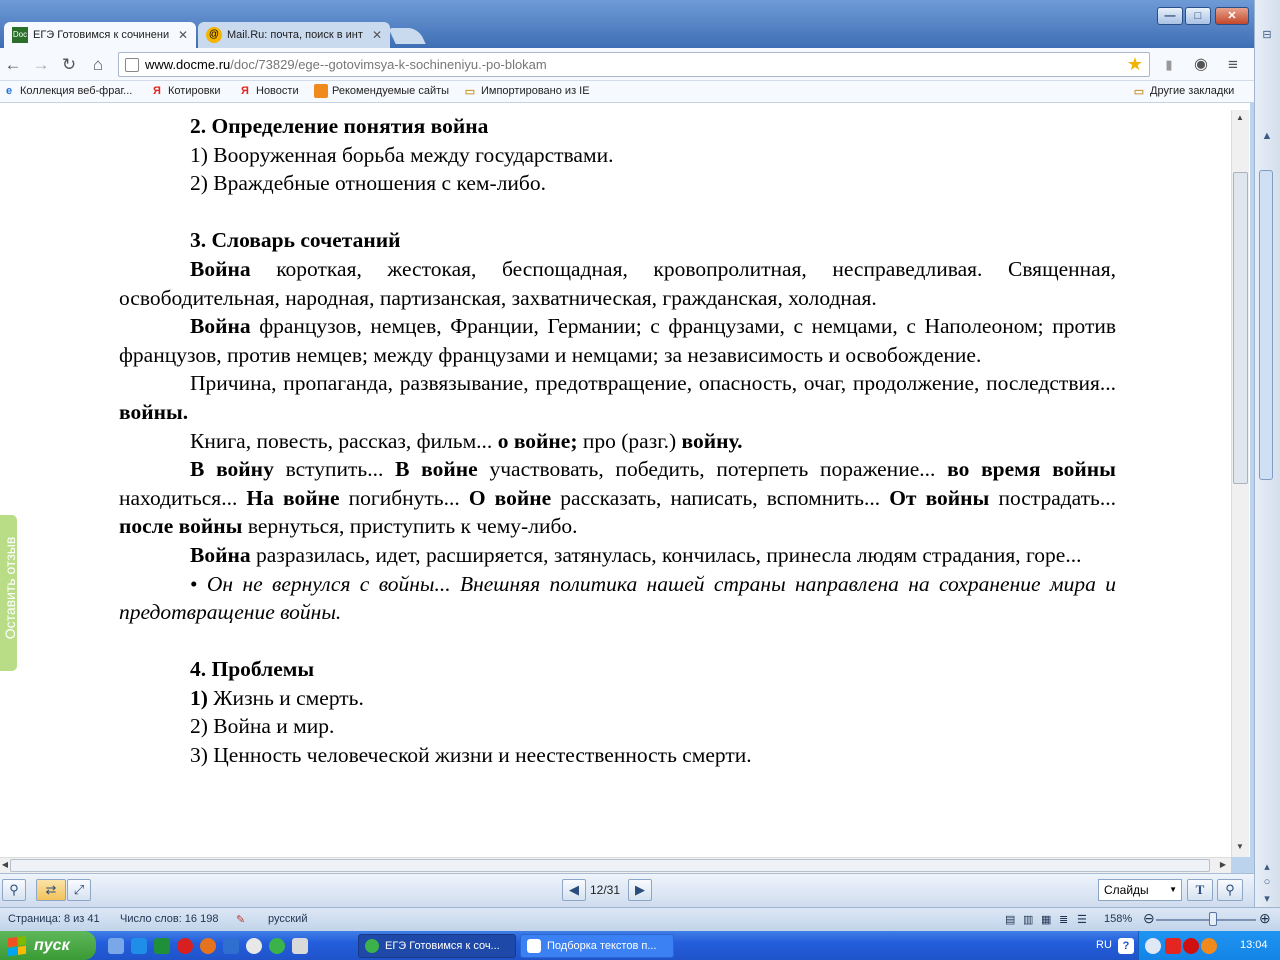 The image size is (1280, 960). I want to click on other-bookmarks: ▭ Другие закладки, so click(1183, 91).